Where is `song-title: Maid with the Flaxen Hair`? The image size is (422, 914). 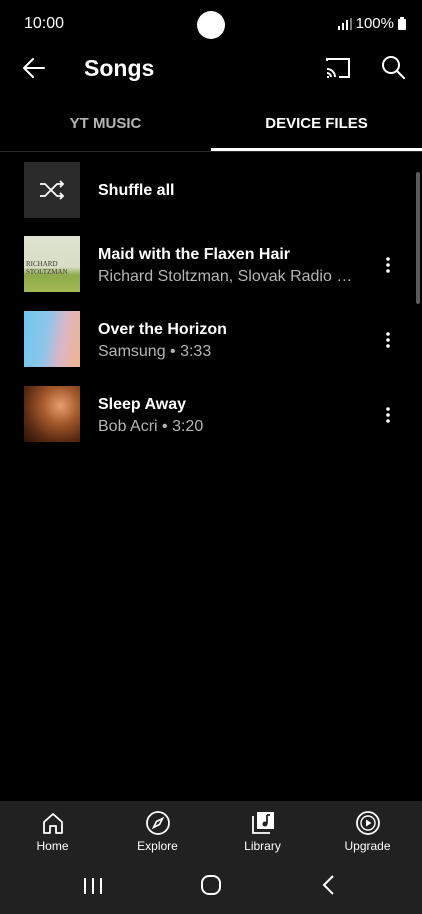 song-title: Maid with the Flaxen Hair is located at coordinates (194, 254).